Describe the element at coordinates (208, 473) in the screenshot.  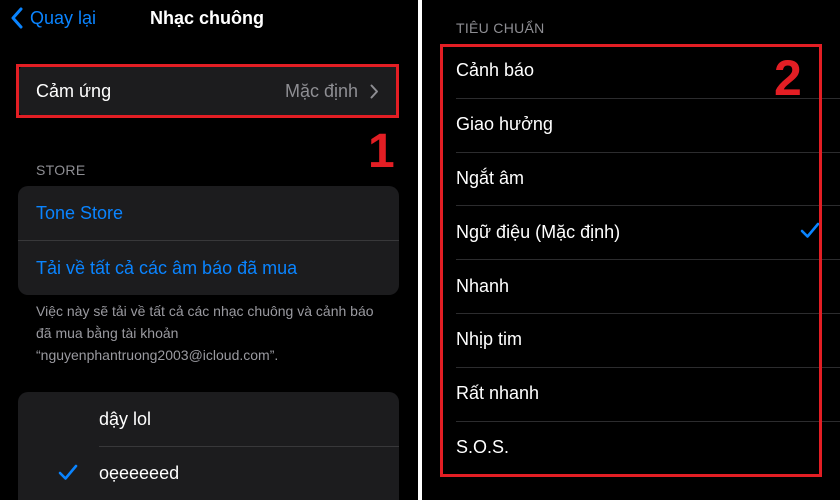
I see `tone-item-oeeeeeed: oẹeeeeed` at that location.